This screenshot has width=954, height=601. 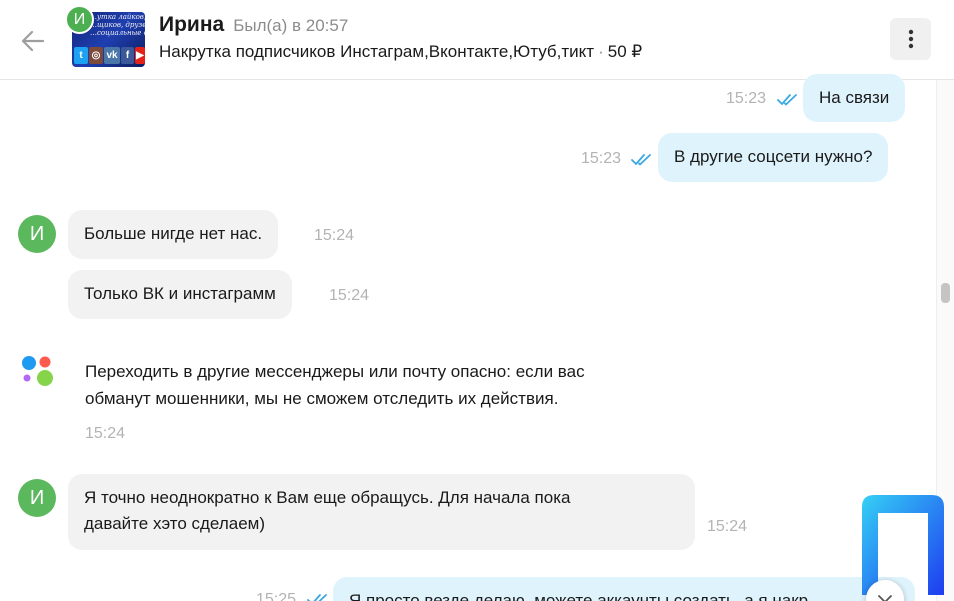 What do you see at coordinates (291, 25) in the screenshot?
I see `last-seen-status: Был(а) в 20:57` at bounding box center [291, 25].